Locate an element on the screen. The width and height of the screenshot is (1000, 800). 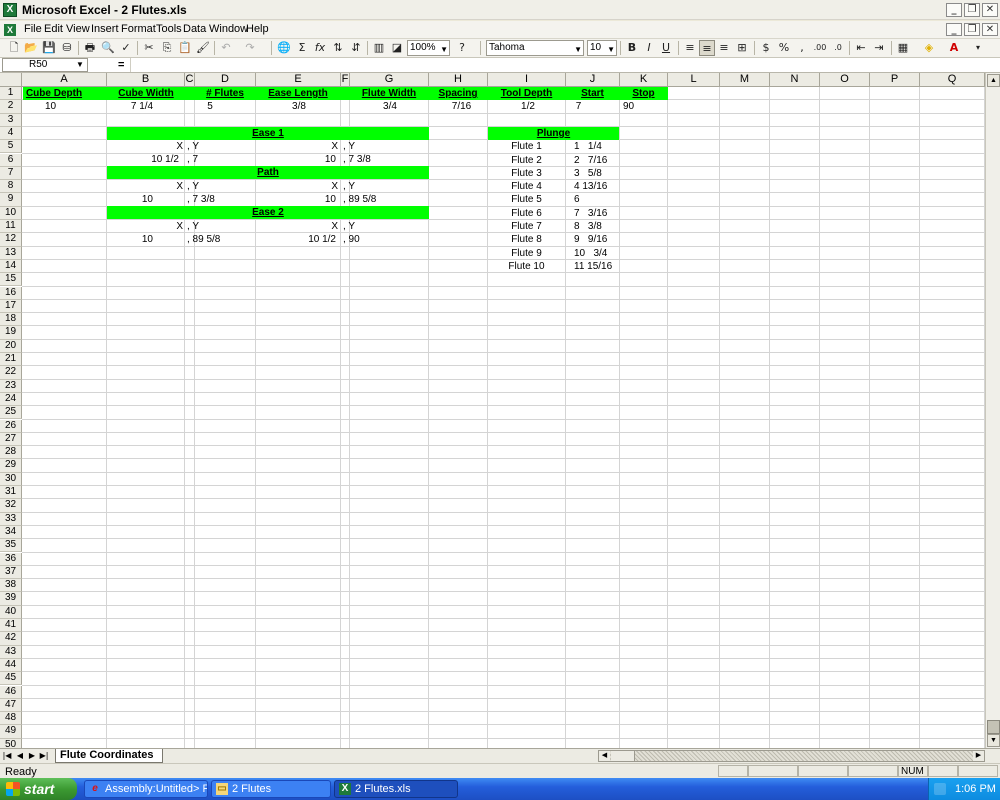
row-header-23: 23 is located at coordinates (11, 386).